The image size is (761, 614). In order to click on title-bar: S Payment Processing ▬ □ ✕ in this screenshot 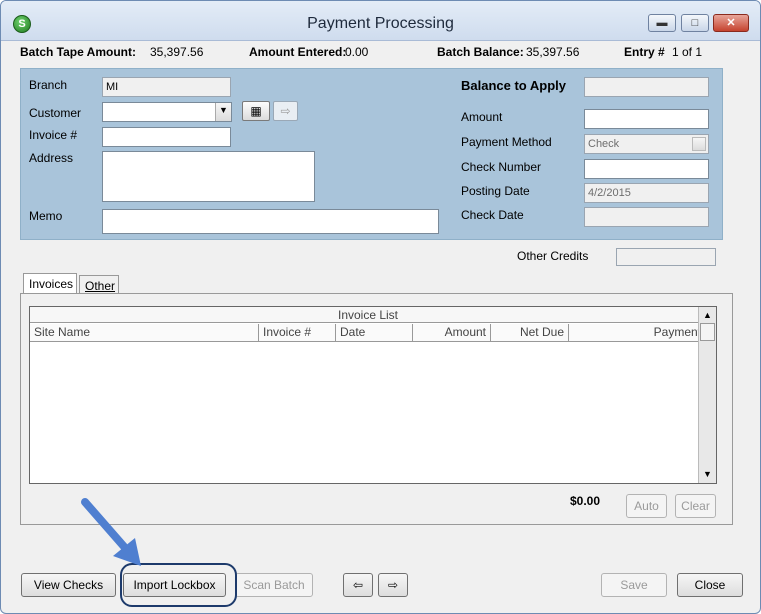, I will do `click(380, 21)`.